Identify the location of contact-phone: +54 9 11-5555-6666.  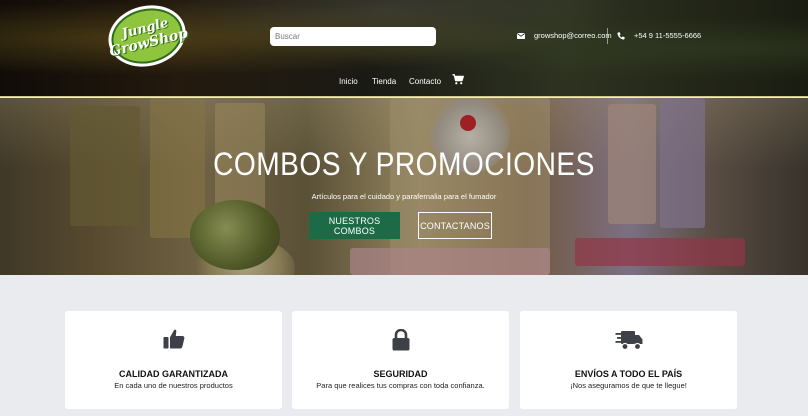
(659, 35).